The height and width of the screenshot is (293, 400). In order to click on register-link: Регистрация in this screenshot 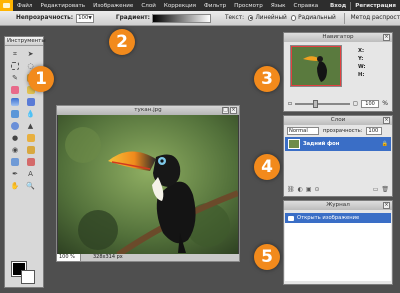, I will do `click(375, 6)`.